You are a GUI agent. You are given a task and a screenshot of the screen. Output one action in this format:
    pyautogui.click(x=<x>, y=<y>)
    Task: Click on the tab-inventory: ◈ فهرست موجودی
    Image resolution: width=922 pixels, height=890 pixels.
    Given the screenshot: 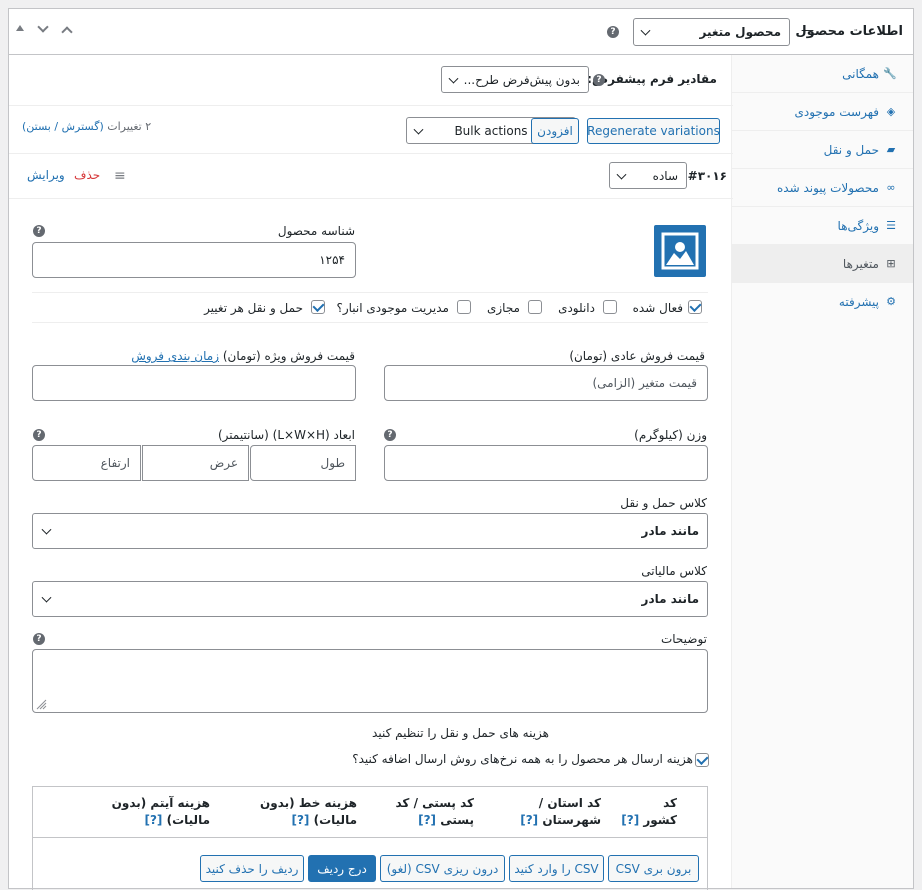 What is the action you would take?
    pyautogui.click(x=822, y=112)
    